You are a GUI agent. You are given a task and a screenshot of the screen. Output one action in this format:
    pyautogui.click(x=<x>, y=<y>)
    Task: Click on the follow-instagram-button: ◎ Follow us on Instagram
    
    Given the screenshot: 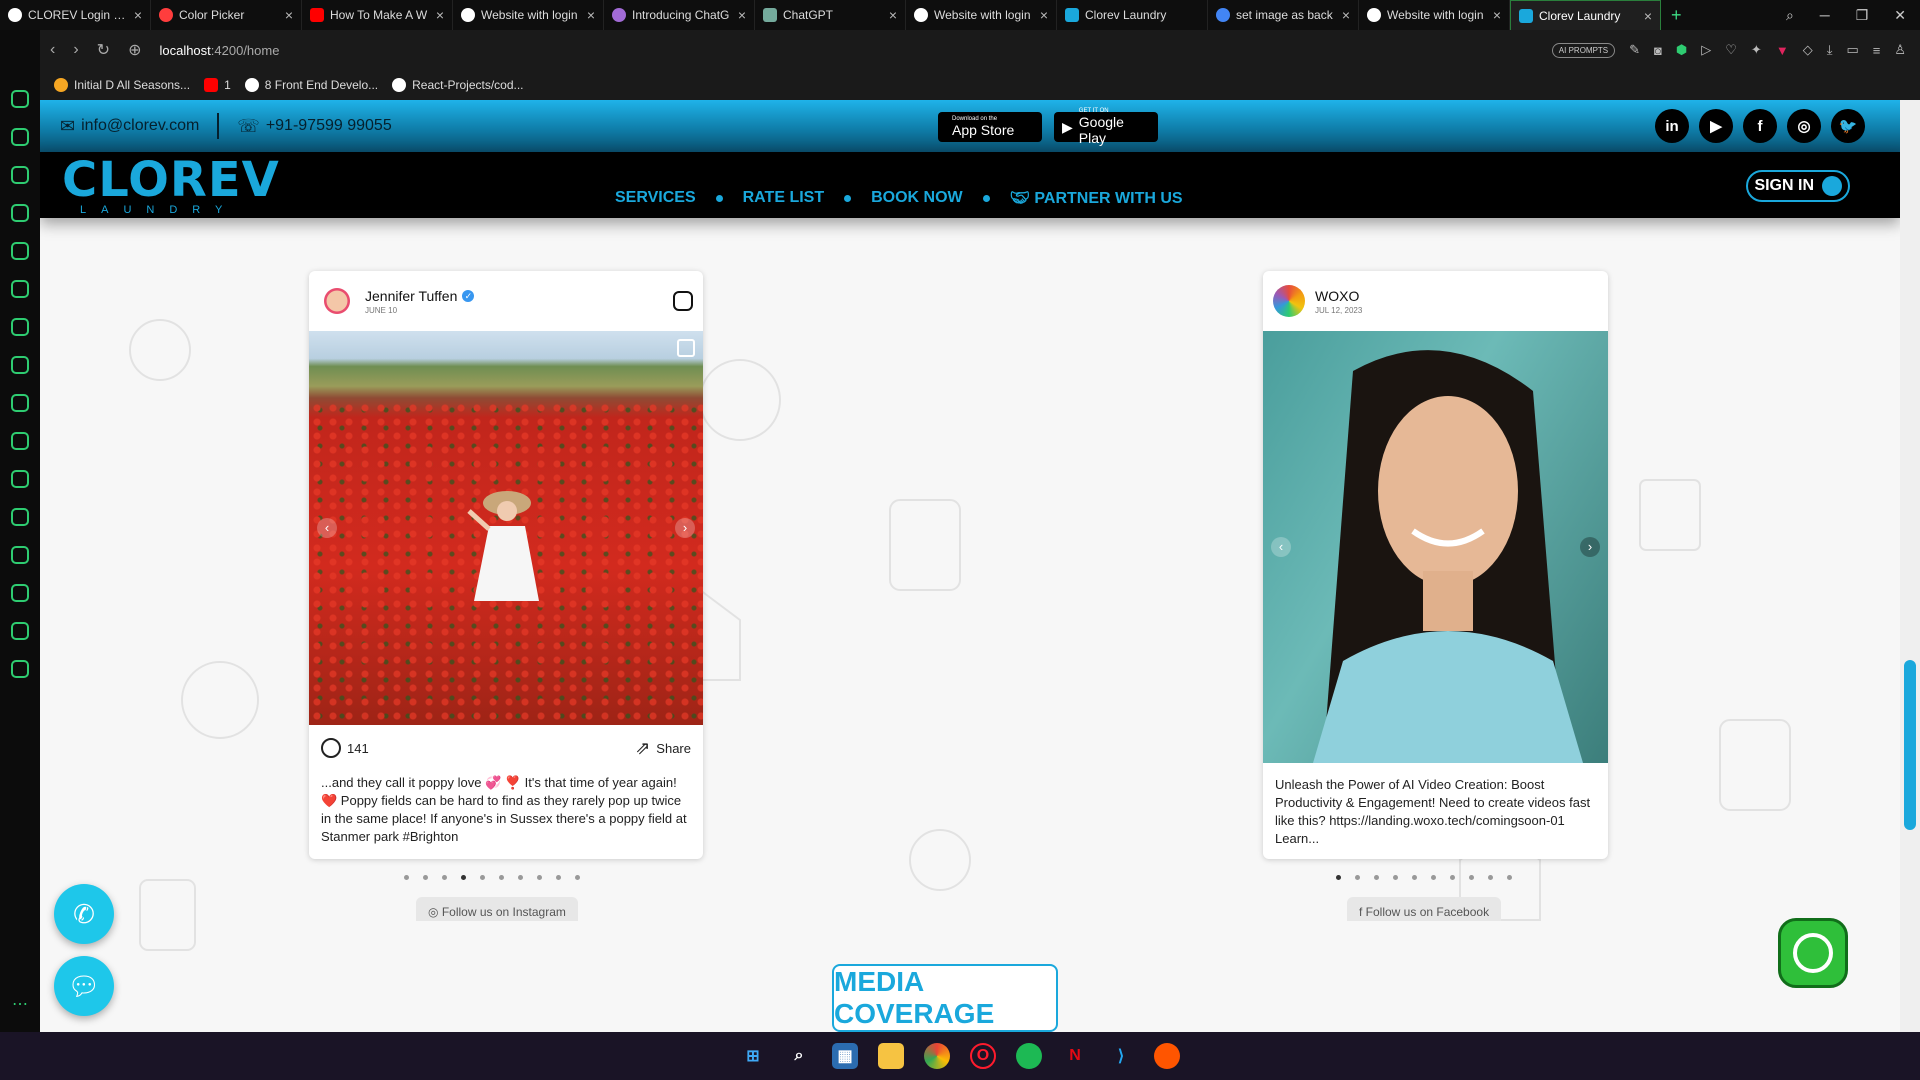 What is the action you would take?
    pyautogui.click(x=497, y=909)
    